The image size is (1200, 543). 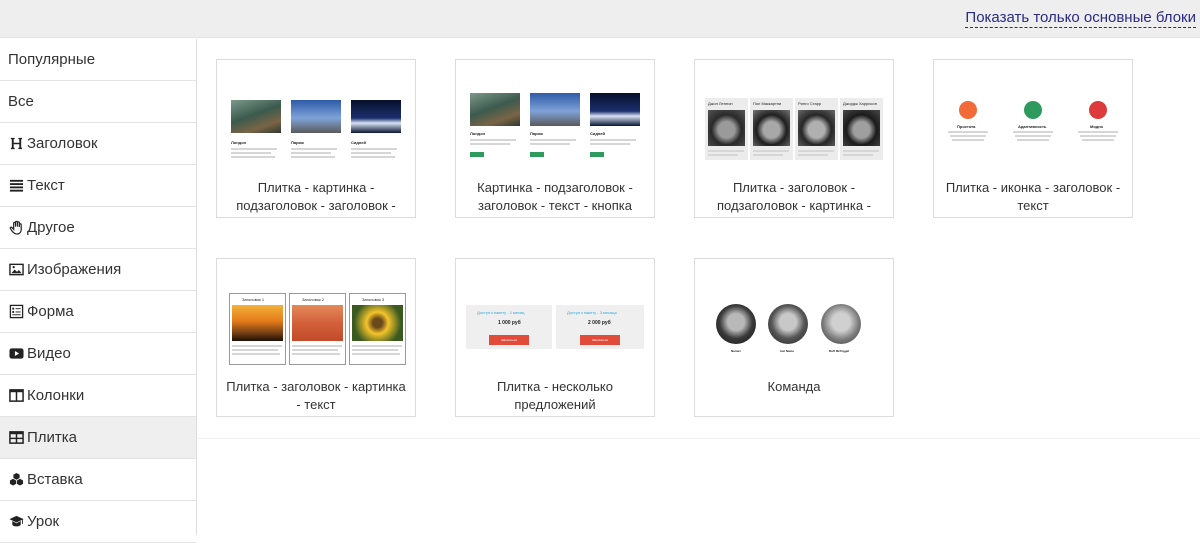 I want to click on sidebar-item-label: Вставка, so click(x=55, y=479).